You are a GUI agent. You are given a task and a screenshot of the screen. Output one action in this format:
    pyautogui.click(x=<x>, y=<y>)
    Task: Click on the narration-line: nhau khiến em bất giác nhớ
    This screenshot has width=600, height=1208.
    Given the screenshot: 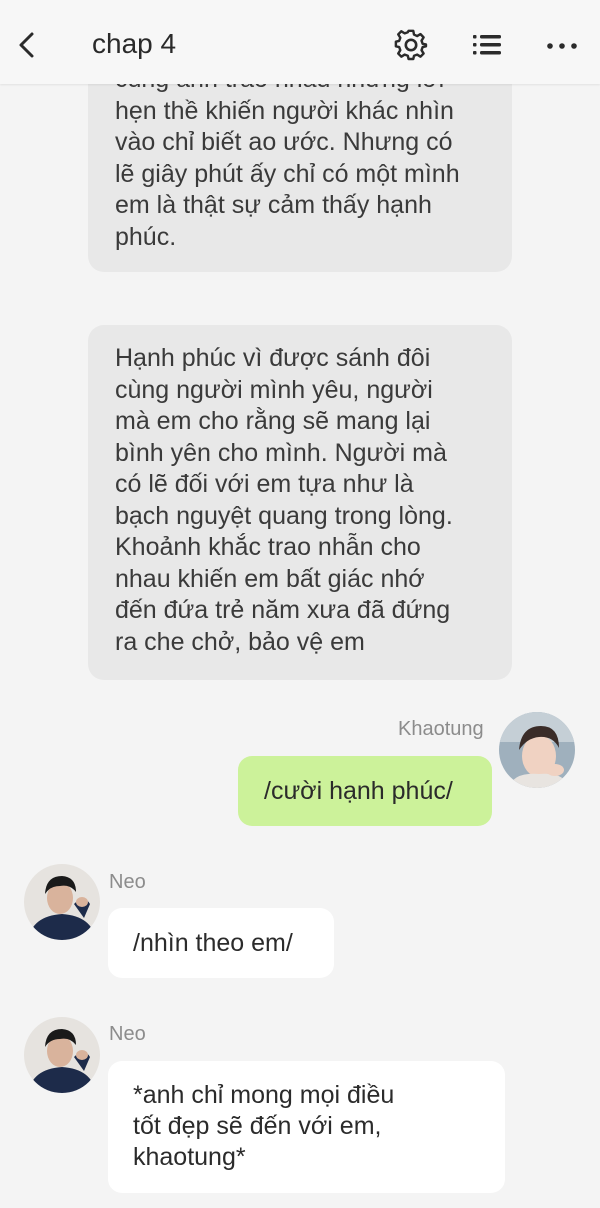 What is the action you would take?
    pyautogui.click(x=270, y=578)
    